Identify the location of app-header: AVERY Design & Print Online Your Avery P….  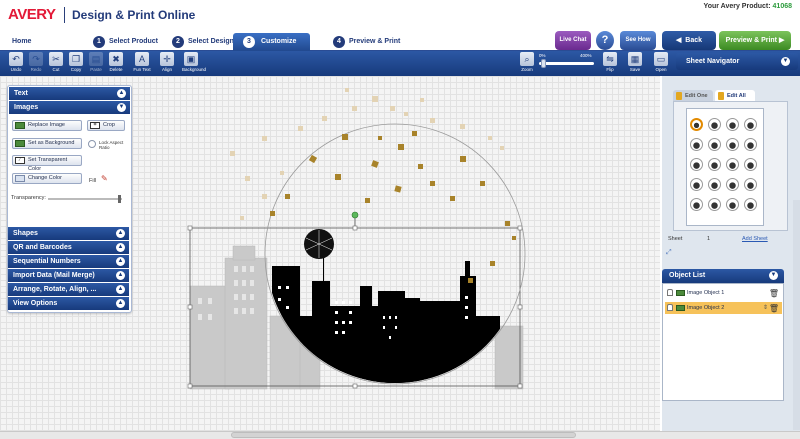
(400, 15).